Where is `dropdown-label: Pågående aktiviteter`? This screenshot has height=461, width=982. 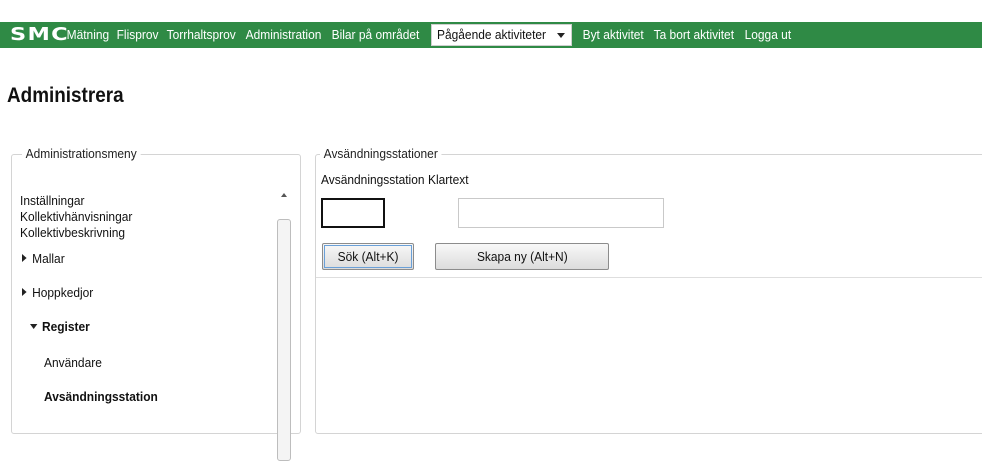
dropdown-label: Pågående aktiviteter is located at coordinates (491, 34).